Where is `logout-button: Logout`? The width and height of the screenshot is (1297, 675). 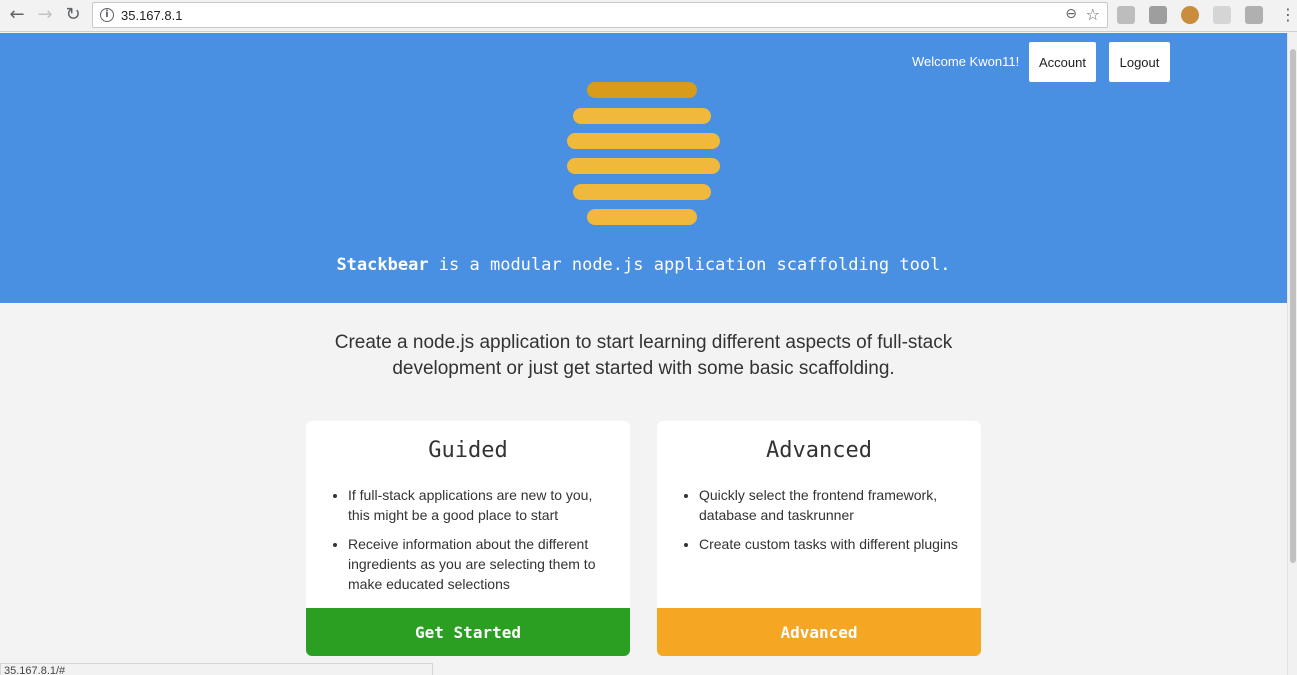
logout-button: Logout is located at coordinates (1139, 62).